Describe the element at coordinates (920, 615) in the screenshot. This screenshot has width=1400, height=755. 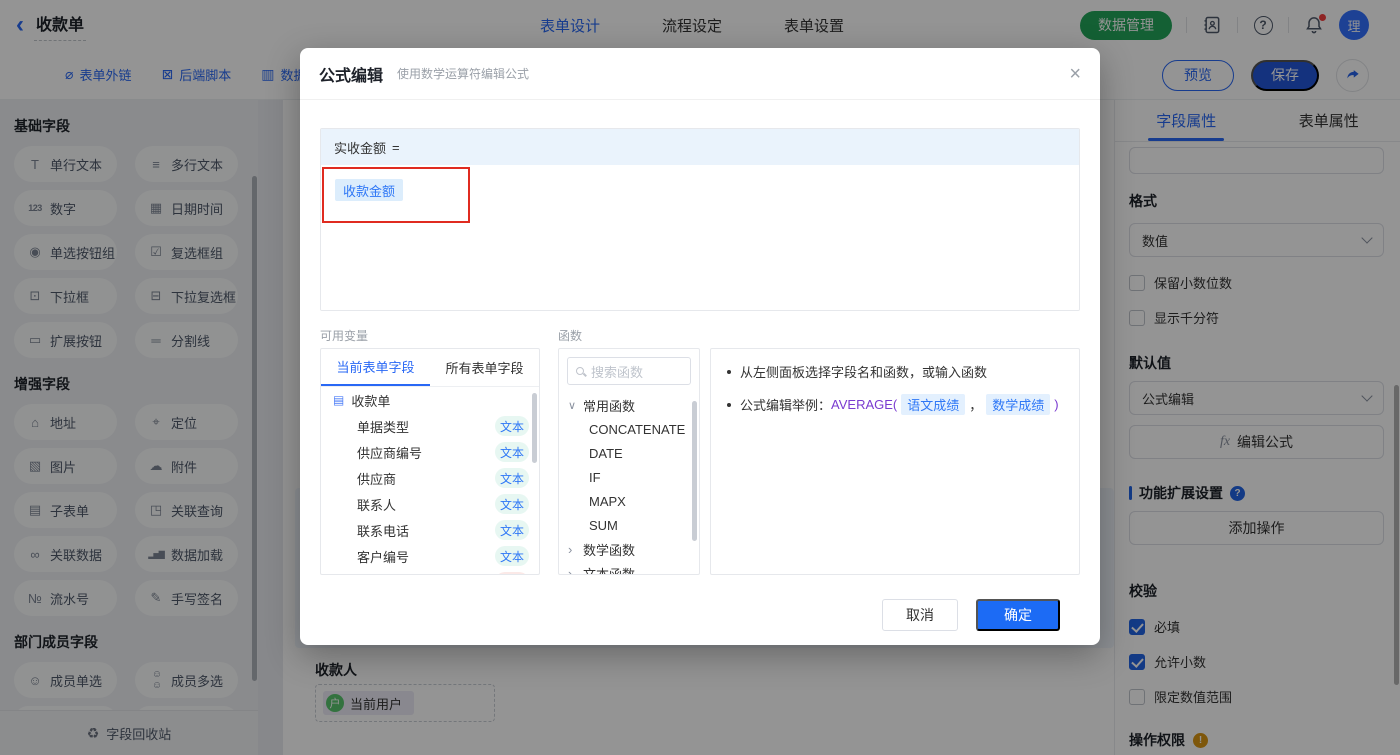
I see `cancel-button: 取消` at that location.